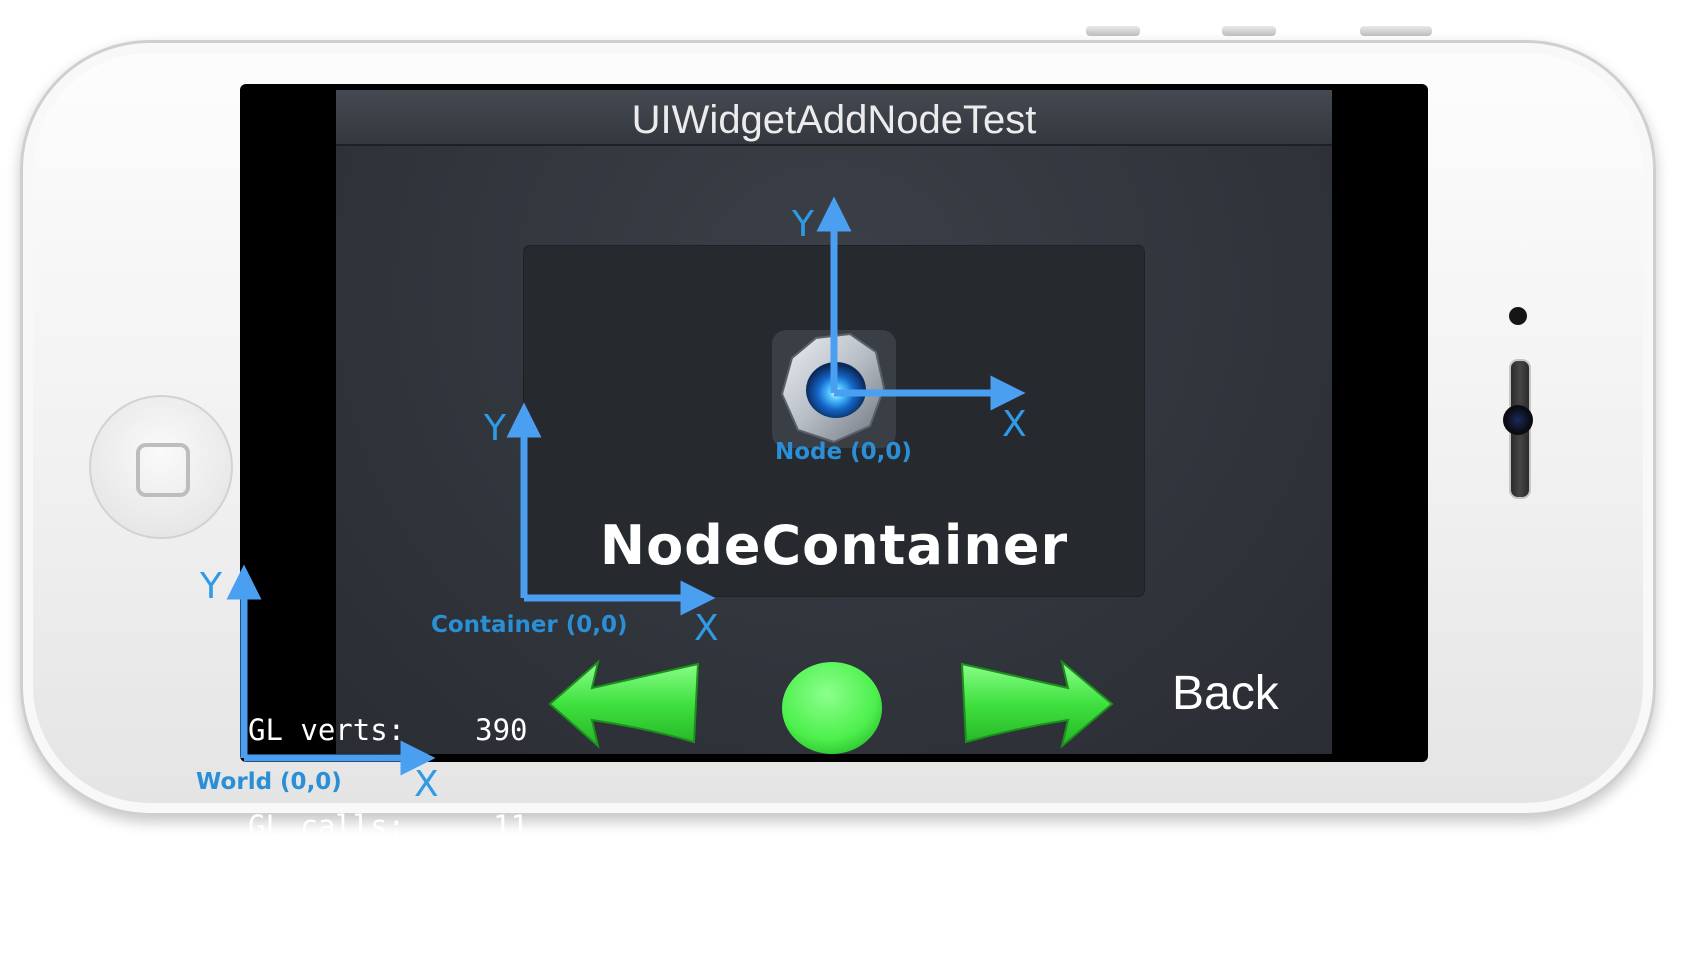 The image size is (1684, 970). Describe the element at coordinates (269, 782) in the screenshot. I see `world-origin-label: World (0,0)` at that location.